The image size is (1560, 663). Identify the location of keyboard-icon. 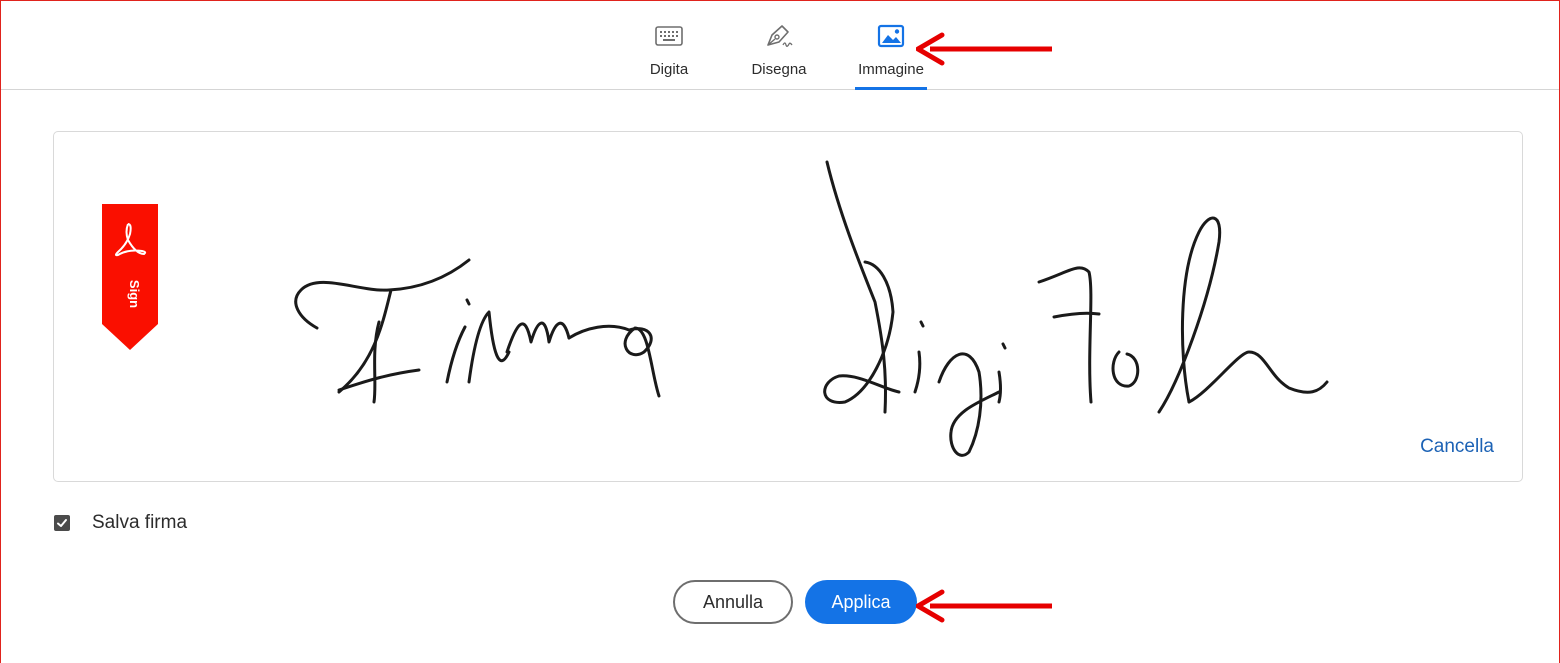
(669, 36).